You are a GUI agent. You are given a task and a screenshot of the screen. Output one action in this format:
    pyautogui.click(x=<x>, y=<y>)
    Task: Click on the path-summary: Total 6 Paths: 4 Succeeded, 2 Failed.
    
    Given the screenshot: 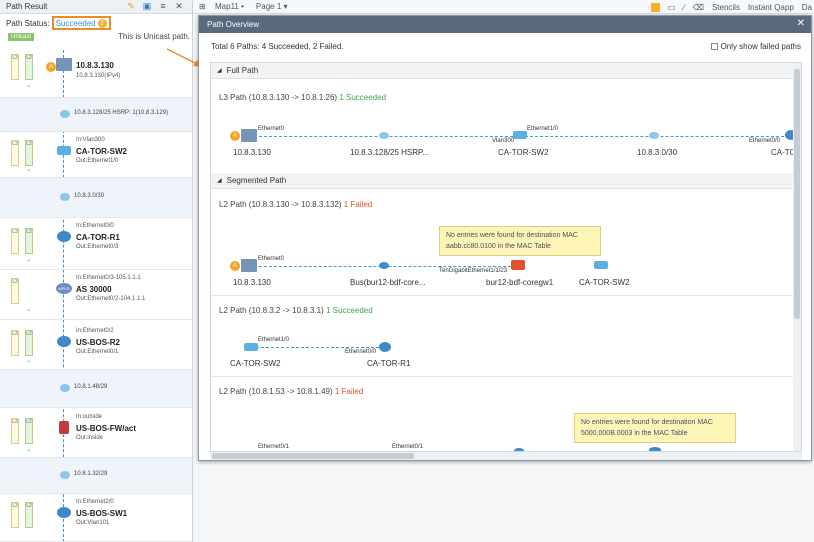 What is the action you would take?
    pyautogui.click(x=277, y=46)
    